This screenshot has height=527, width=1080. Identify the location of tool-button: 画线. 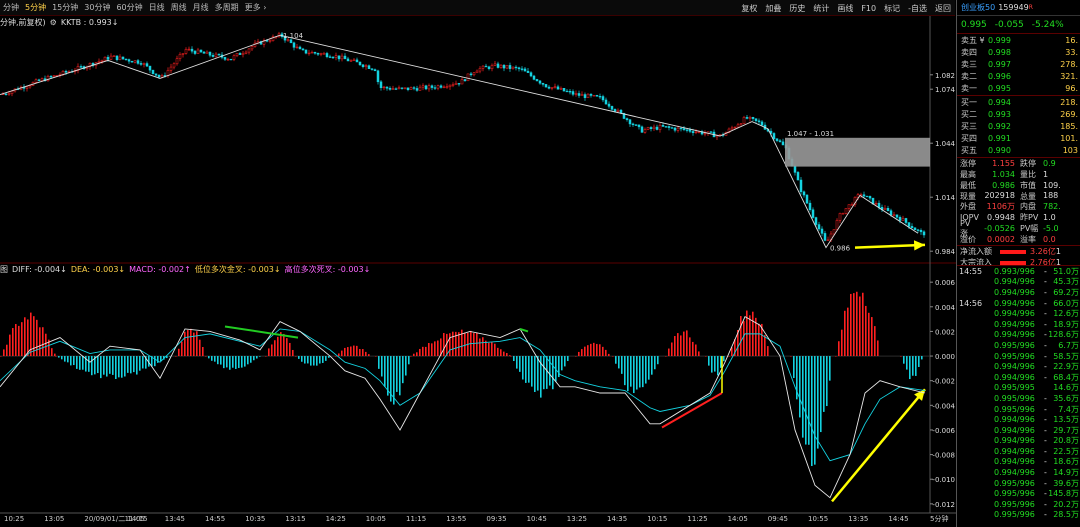
(845, 8).